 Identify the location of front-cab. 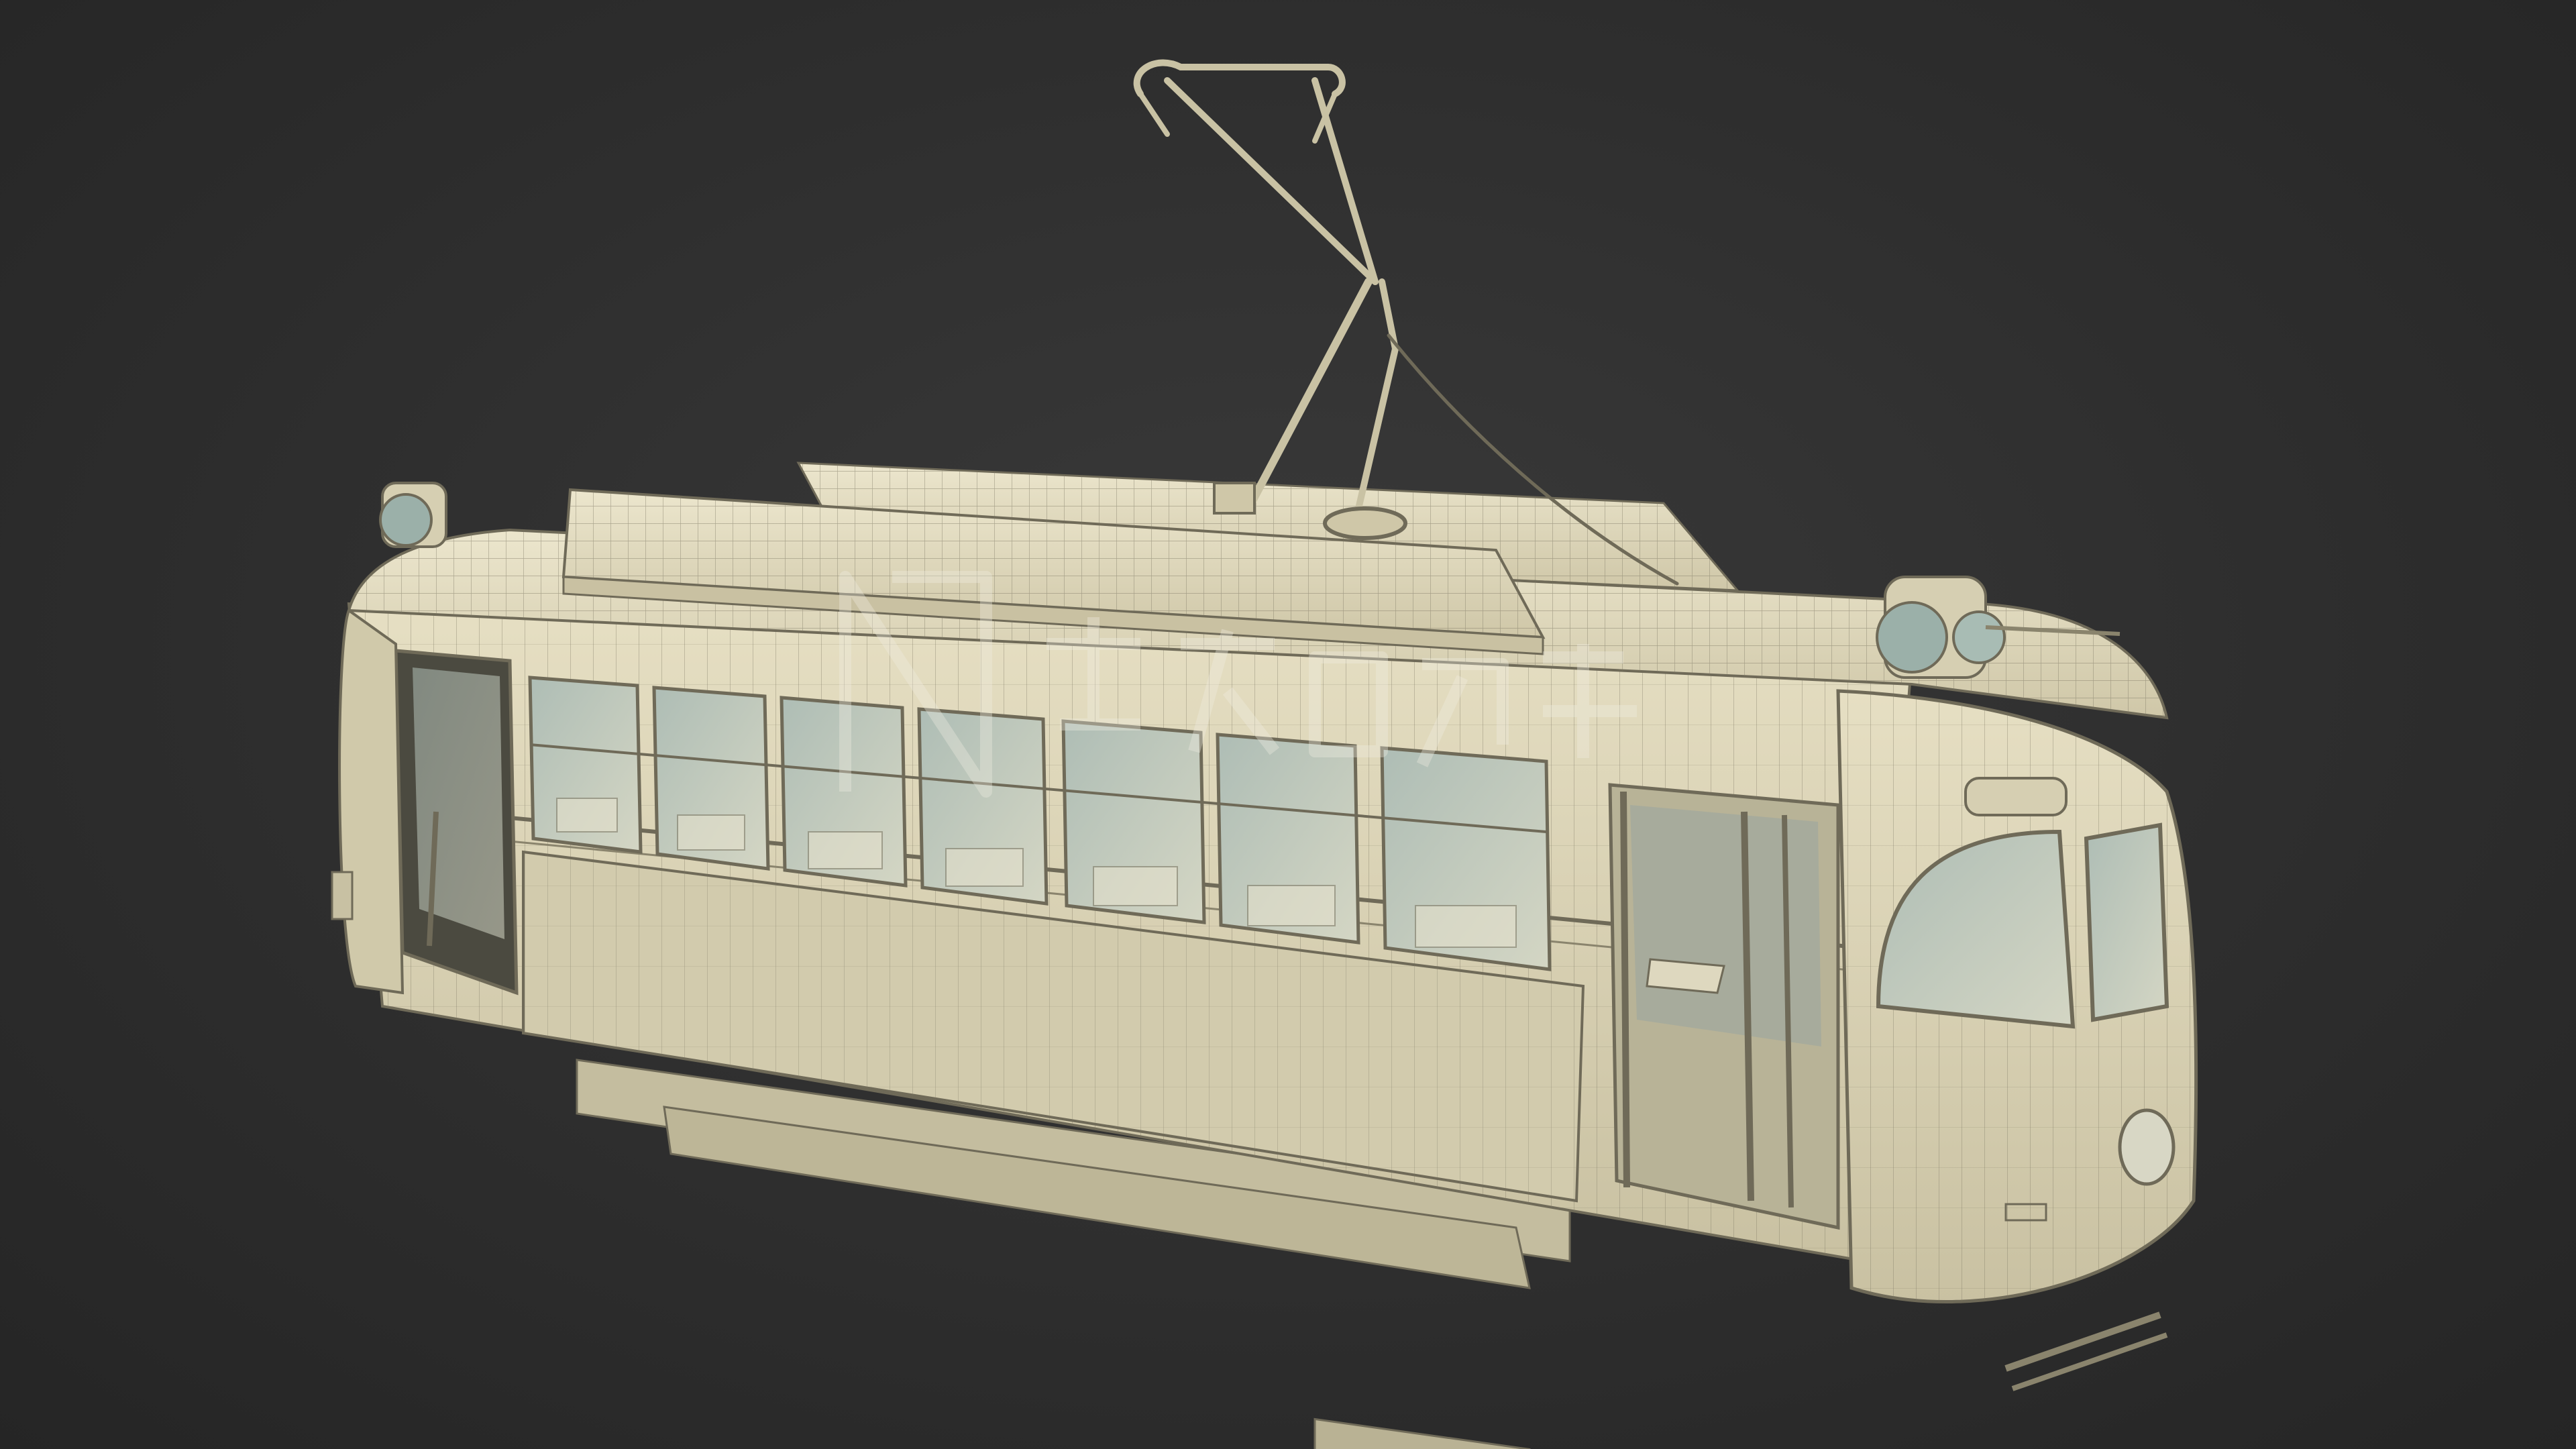
(2017, 1040).